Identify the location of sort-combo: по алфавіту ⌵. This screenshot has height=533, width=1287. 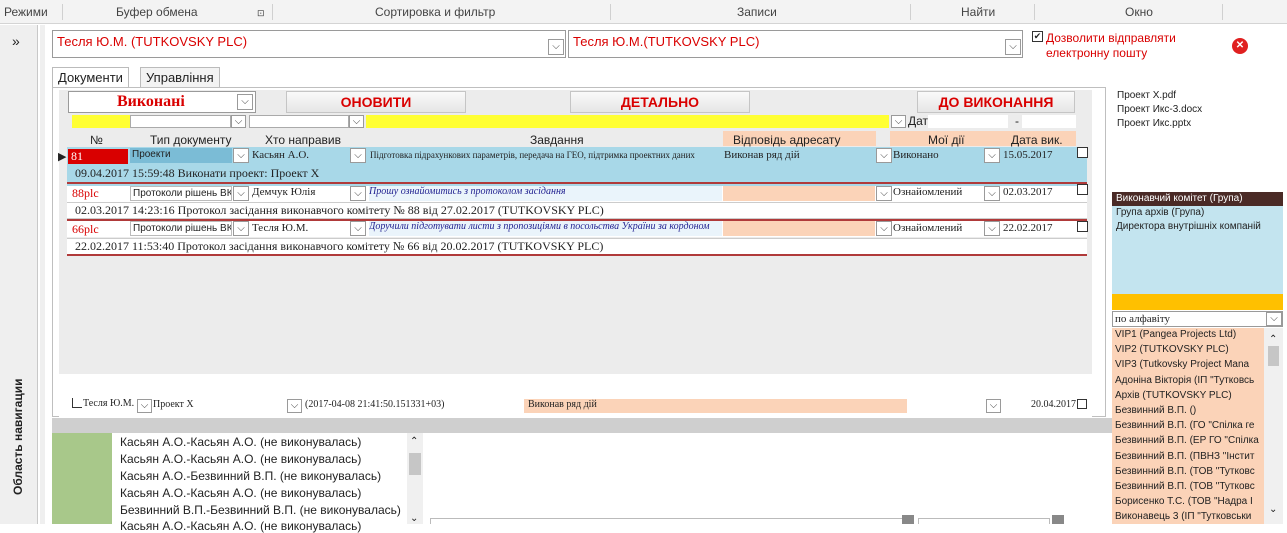
(1197, 319).